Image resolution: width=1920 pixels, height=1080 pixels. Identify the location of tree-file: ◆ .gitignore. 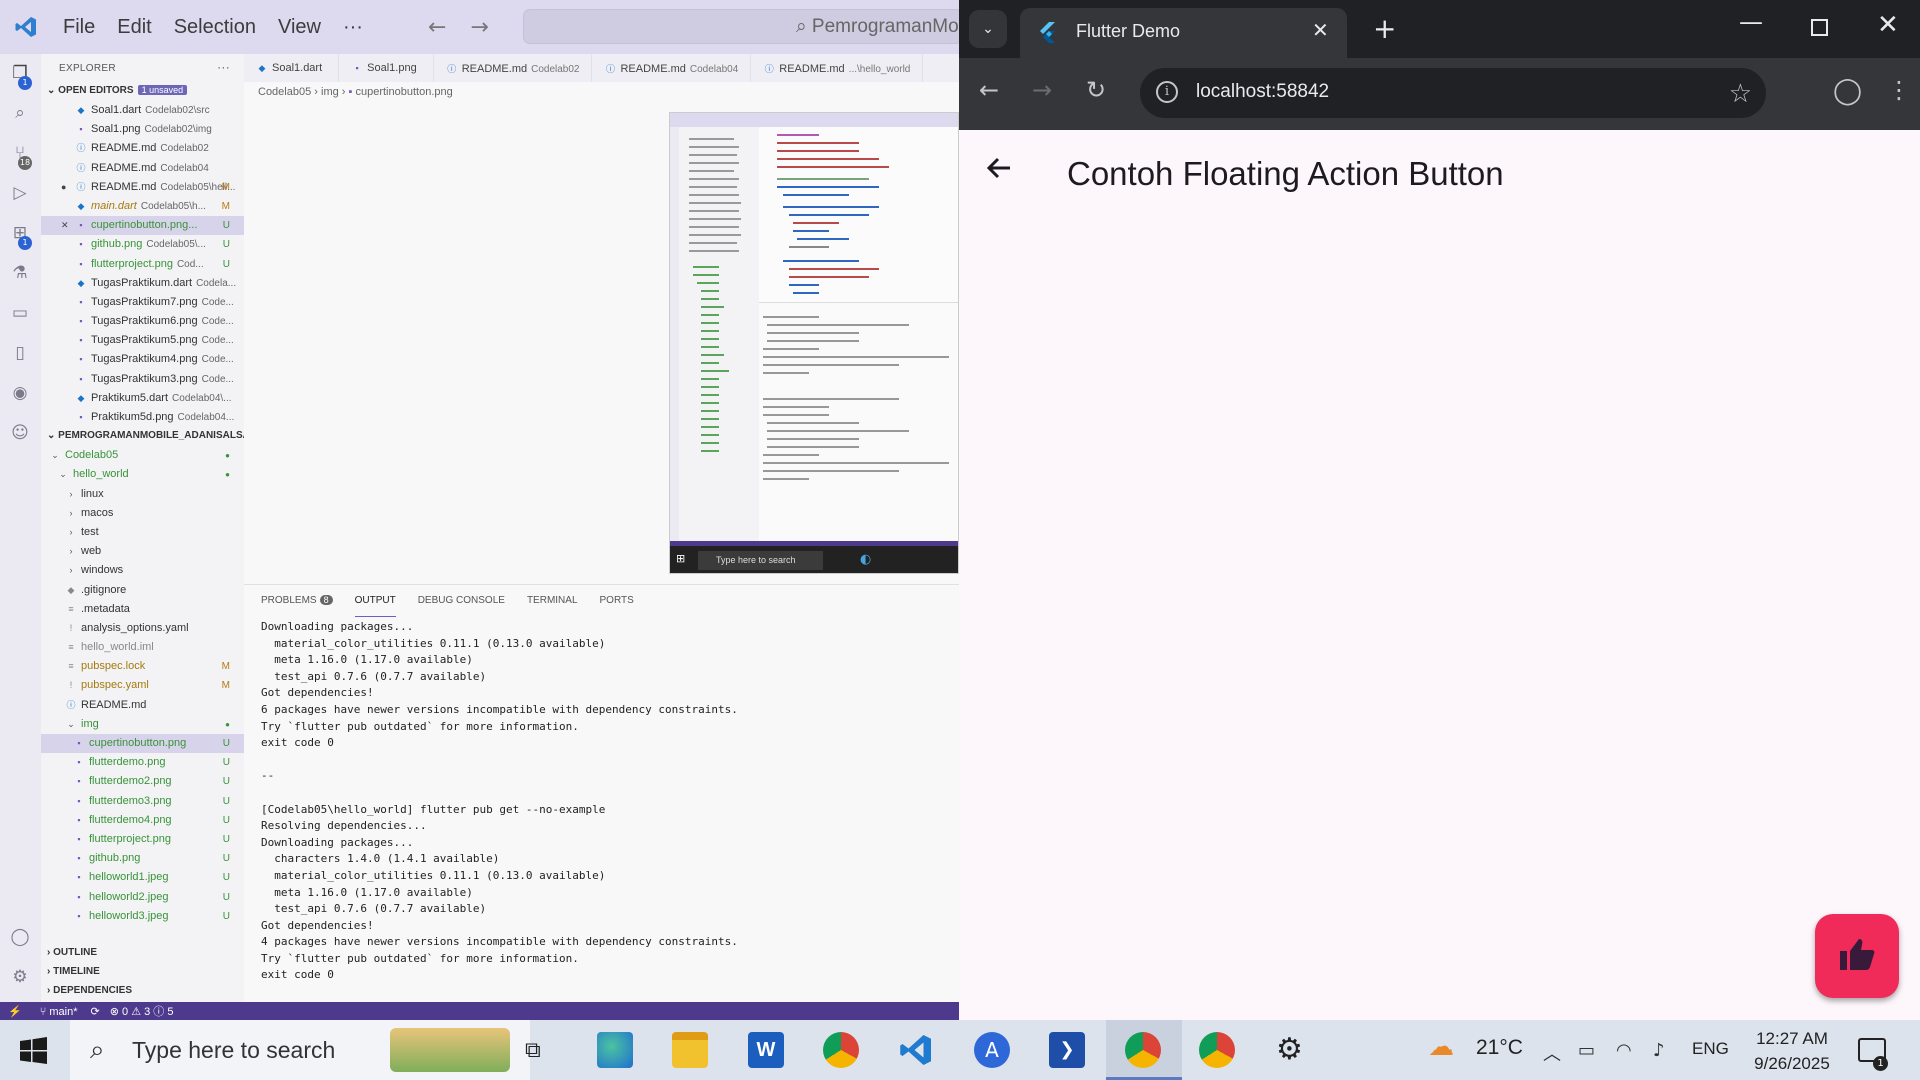
(142, 590).